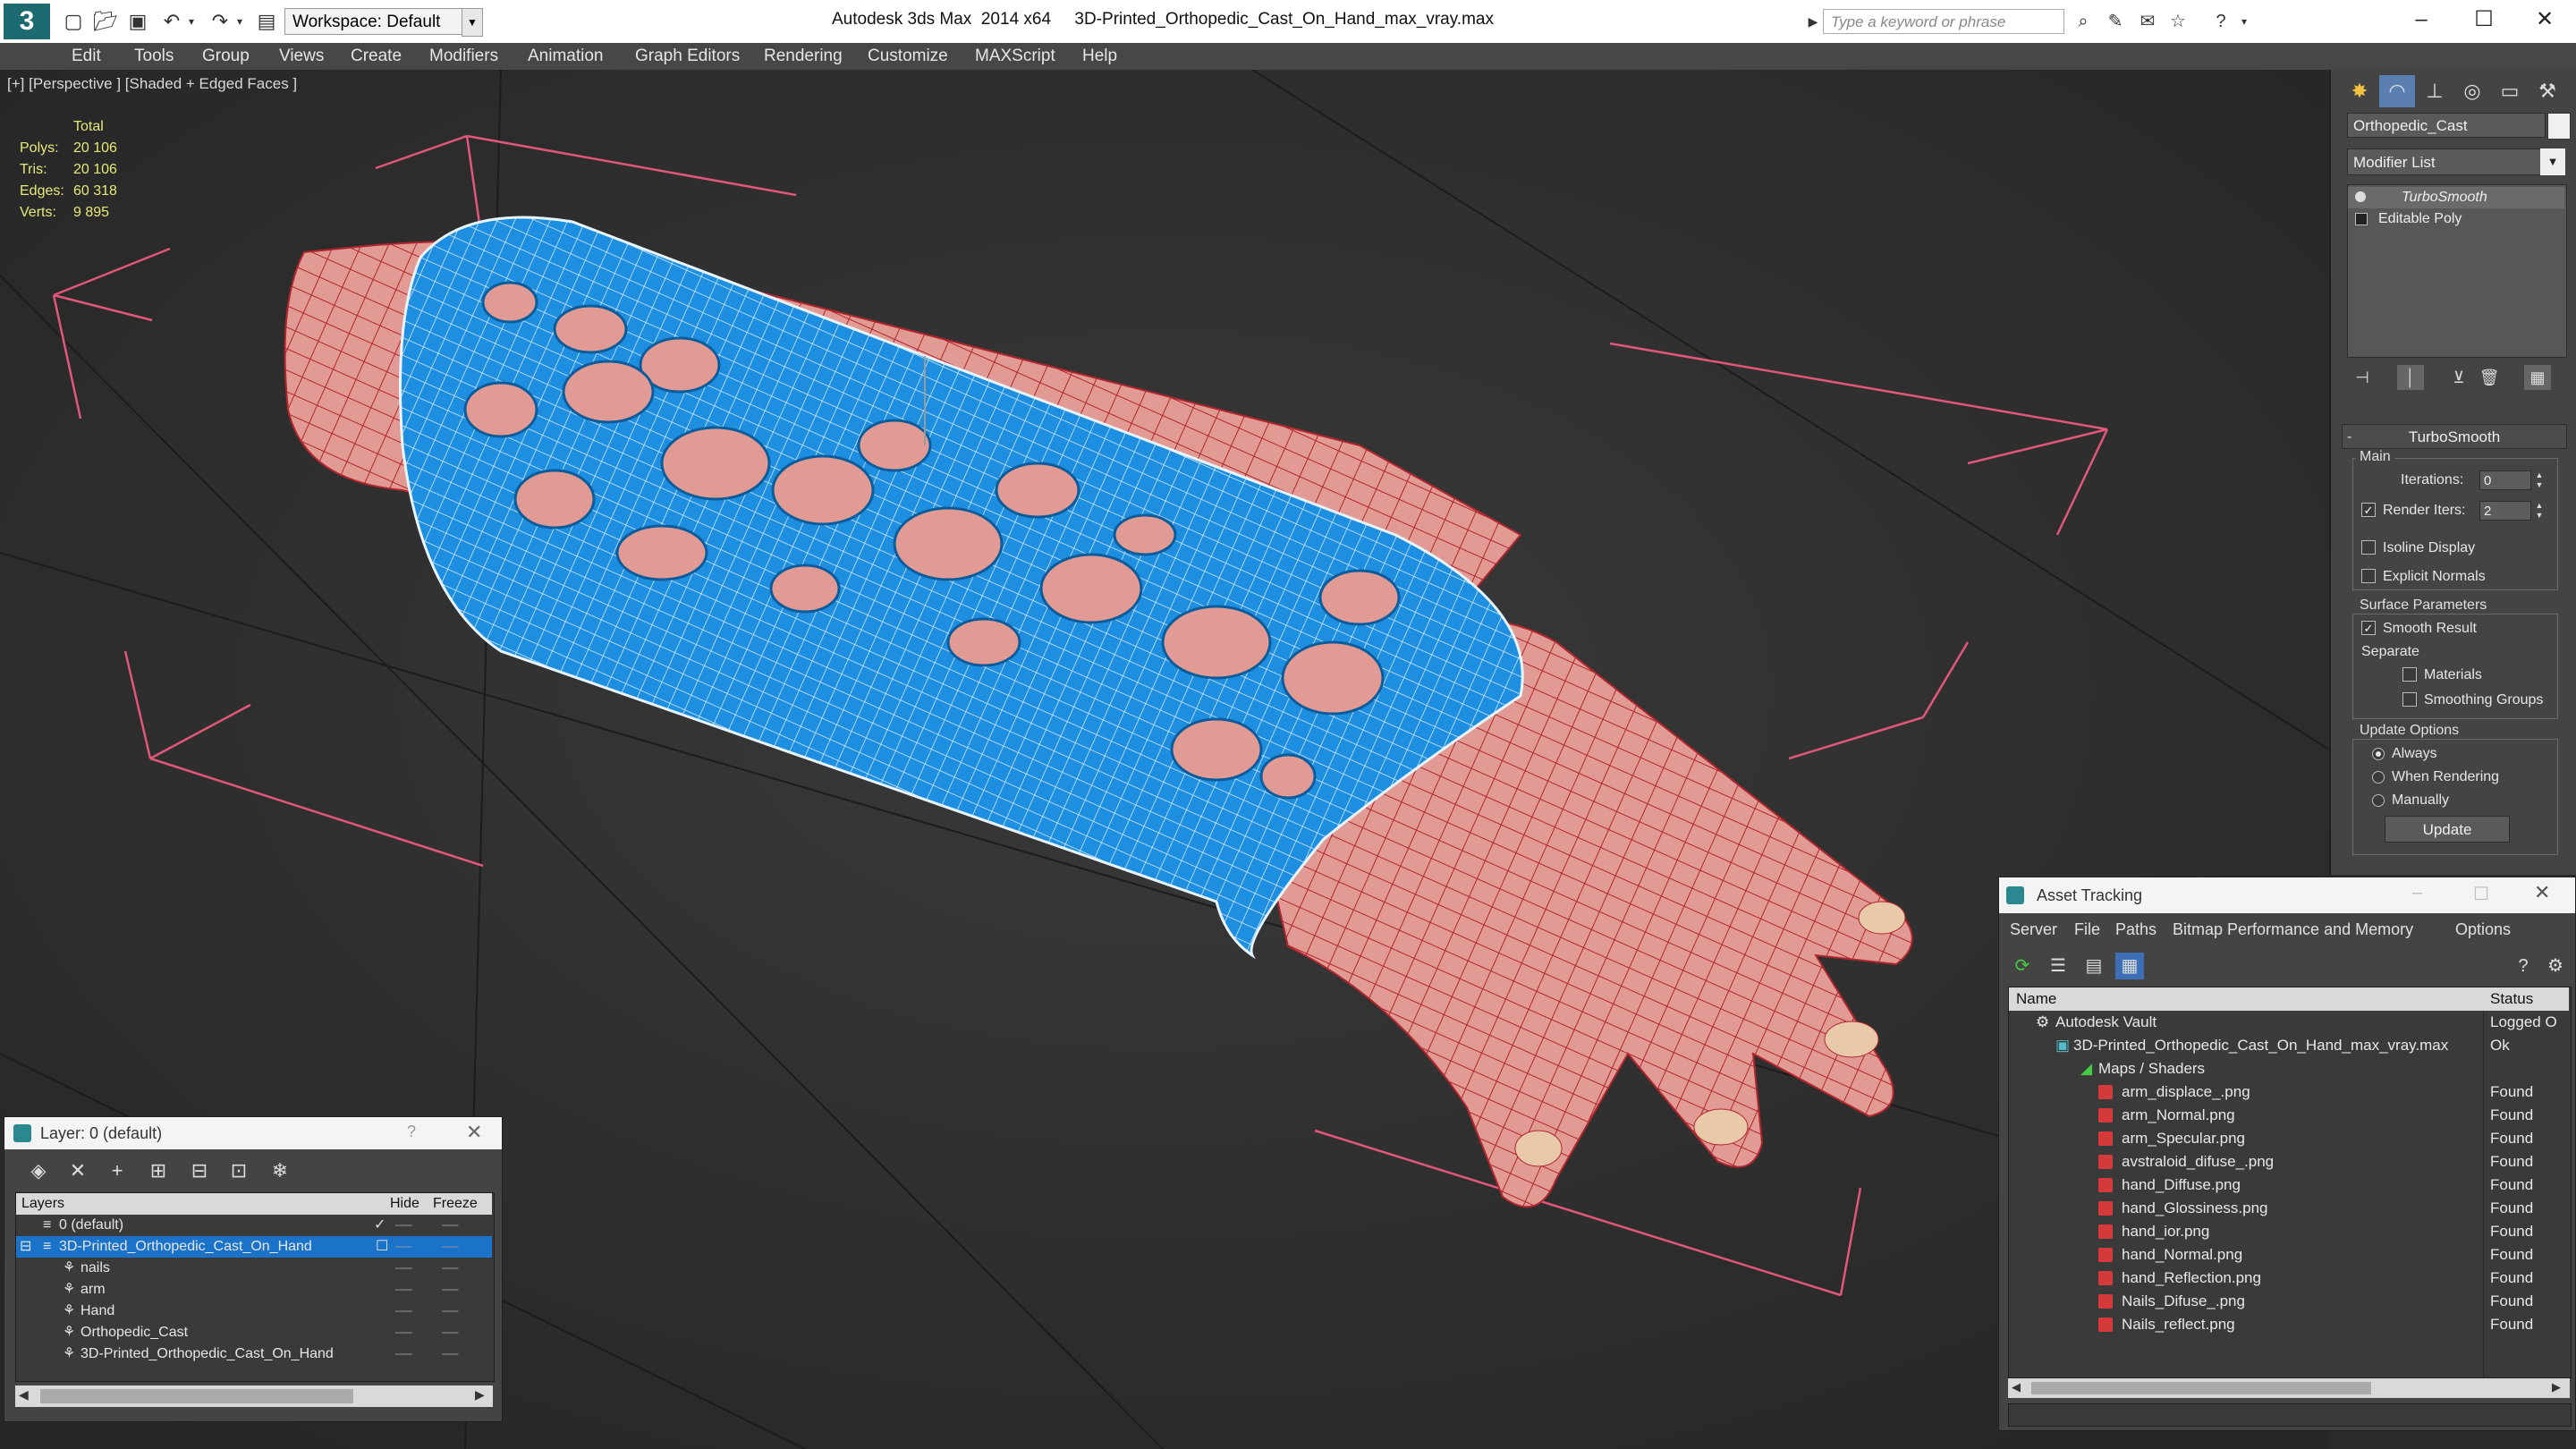  What do you see at coordinates (566, 56) in the screenshot?
I see `menu-animation: Animation` at bounding box center [566, 56].